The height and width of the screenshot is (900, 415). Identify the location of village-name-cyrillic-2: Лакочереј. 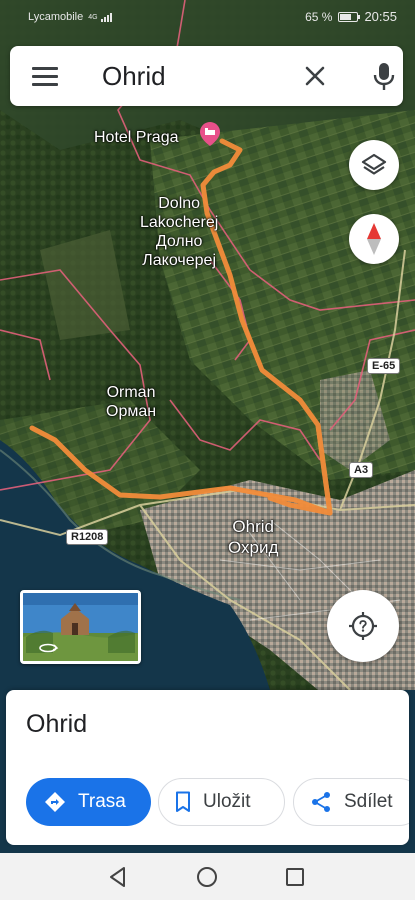
(179, 260).